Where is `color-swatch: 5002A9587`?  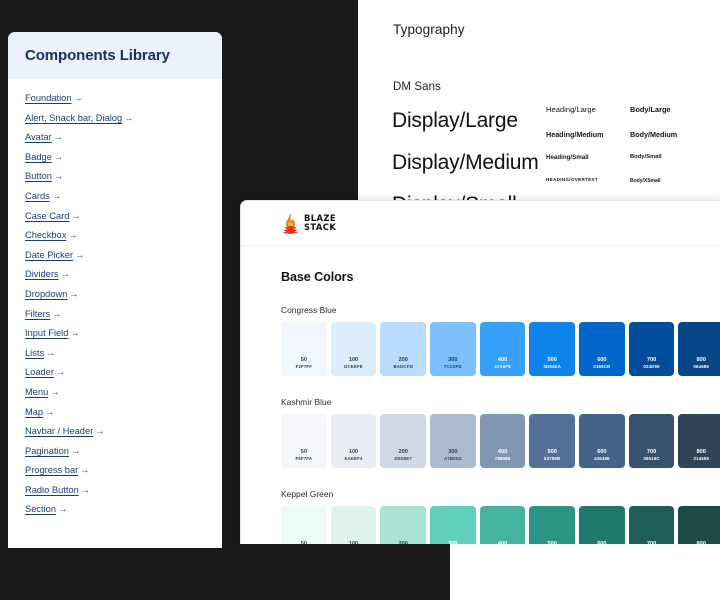
color-swatch: 5002A9587 is located at coordinates (552, 525).